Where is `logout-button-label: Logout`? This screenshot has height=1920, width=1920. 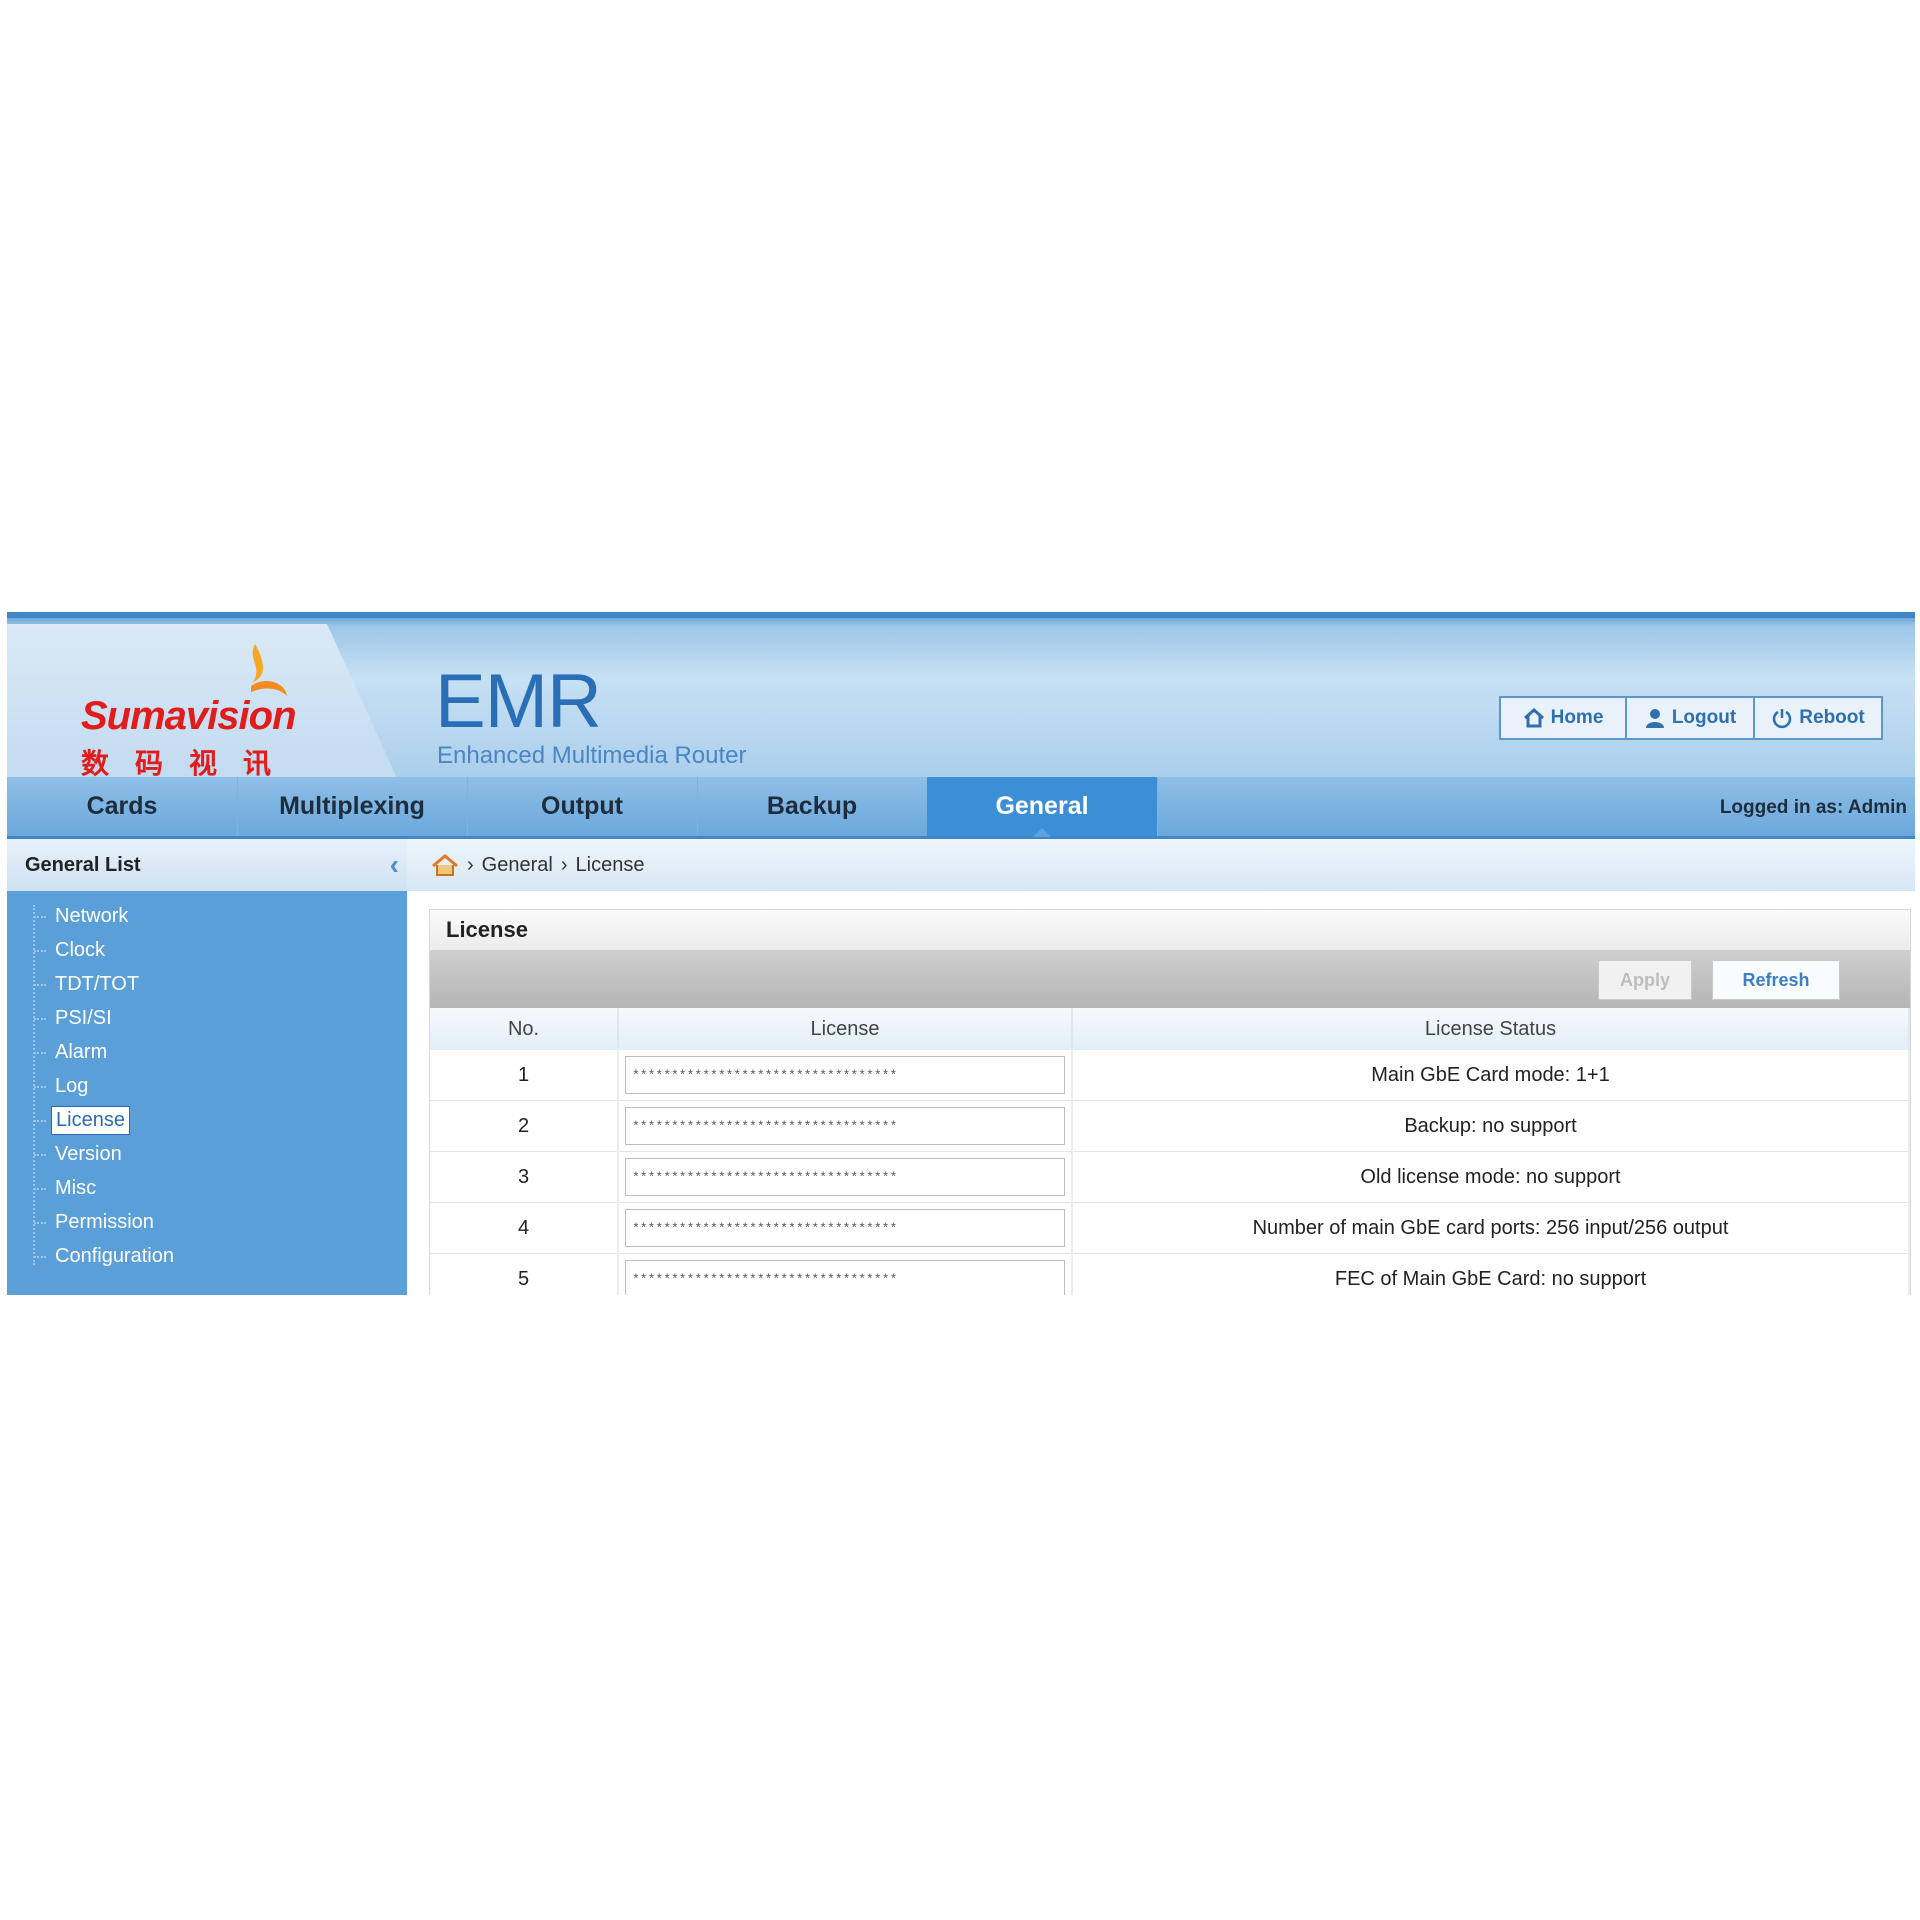 logout-button-label: Logout is located at coordinates (1704, 717).